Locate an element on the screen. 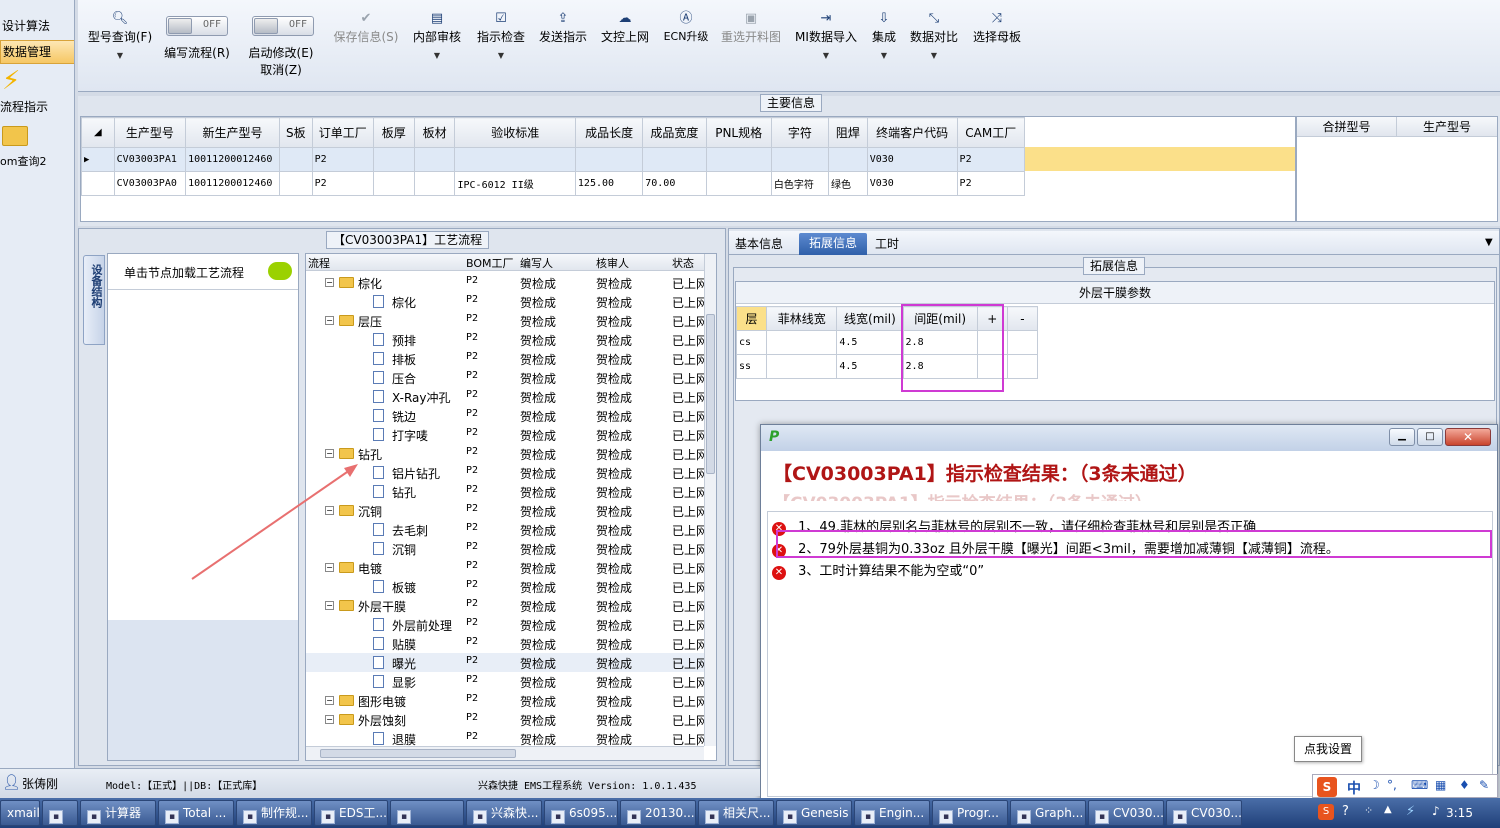  tree-column-header: 状态 is located at coordinates (683, 263).